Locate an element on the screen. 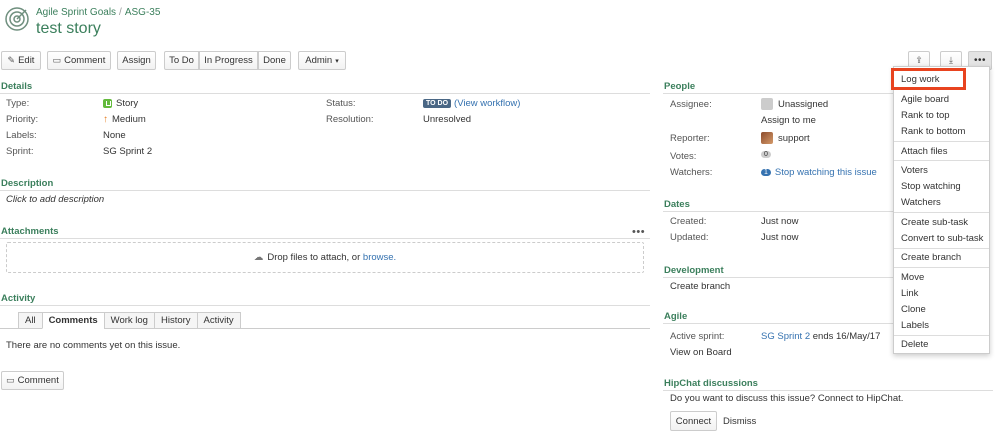  menu-item-move: Move is located at coordinates (912, 277).